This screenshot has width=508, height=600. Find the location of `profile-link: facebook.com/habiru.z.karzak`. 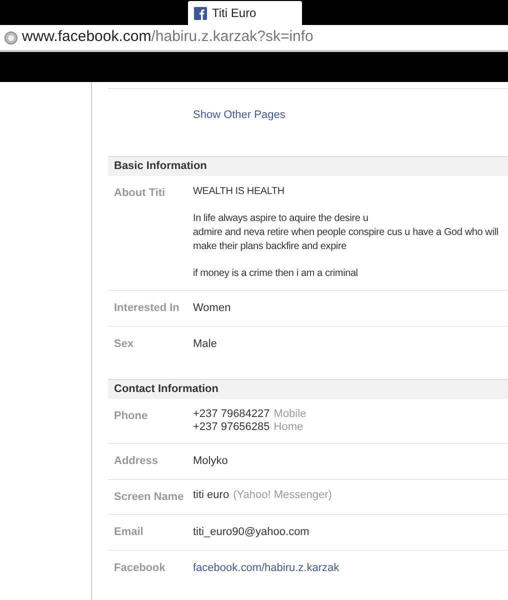

profile-link: facebook.com/habiru.z.karzak is located at coordinates (266, 568).